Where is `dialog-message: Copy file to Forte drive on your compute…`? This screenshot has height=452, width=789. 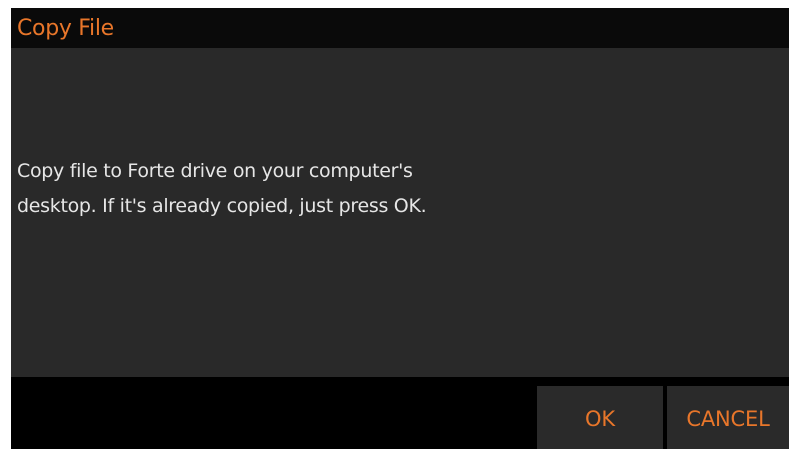 dialog-message: Copy file to Forte drive on your compute… is located at coordinates (222, 188).